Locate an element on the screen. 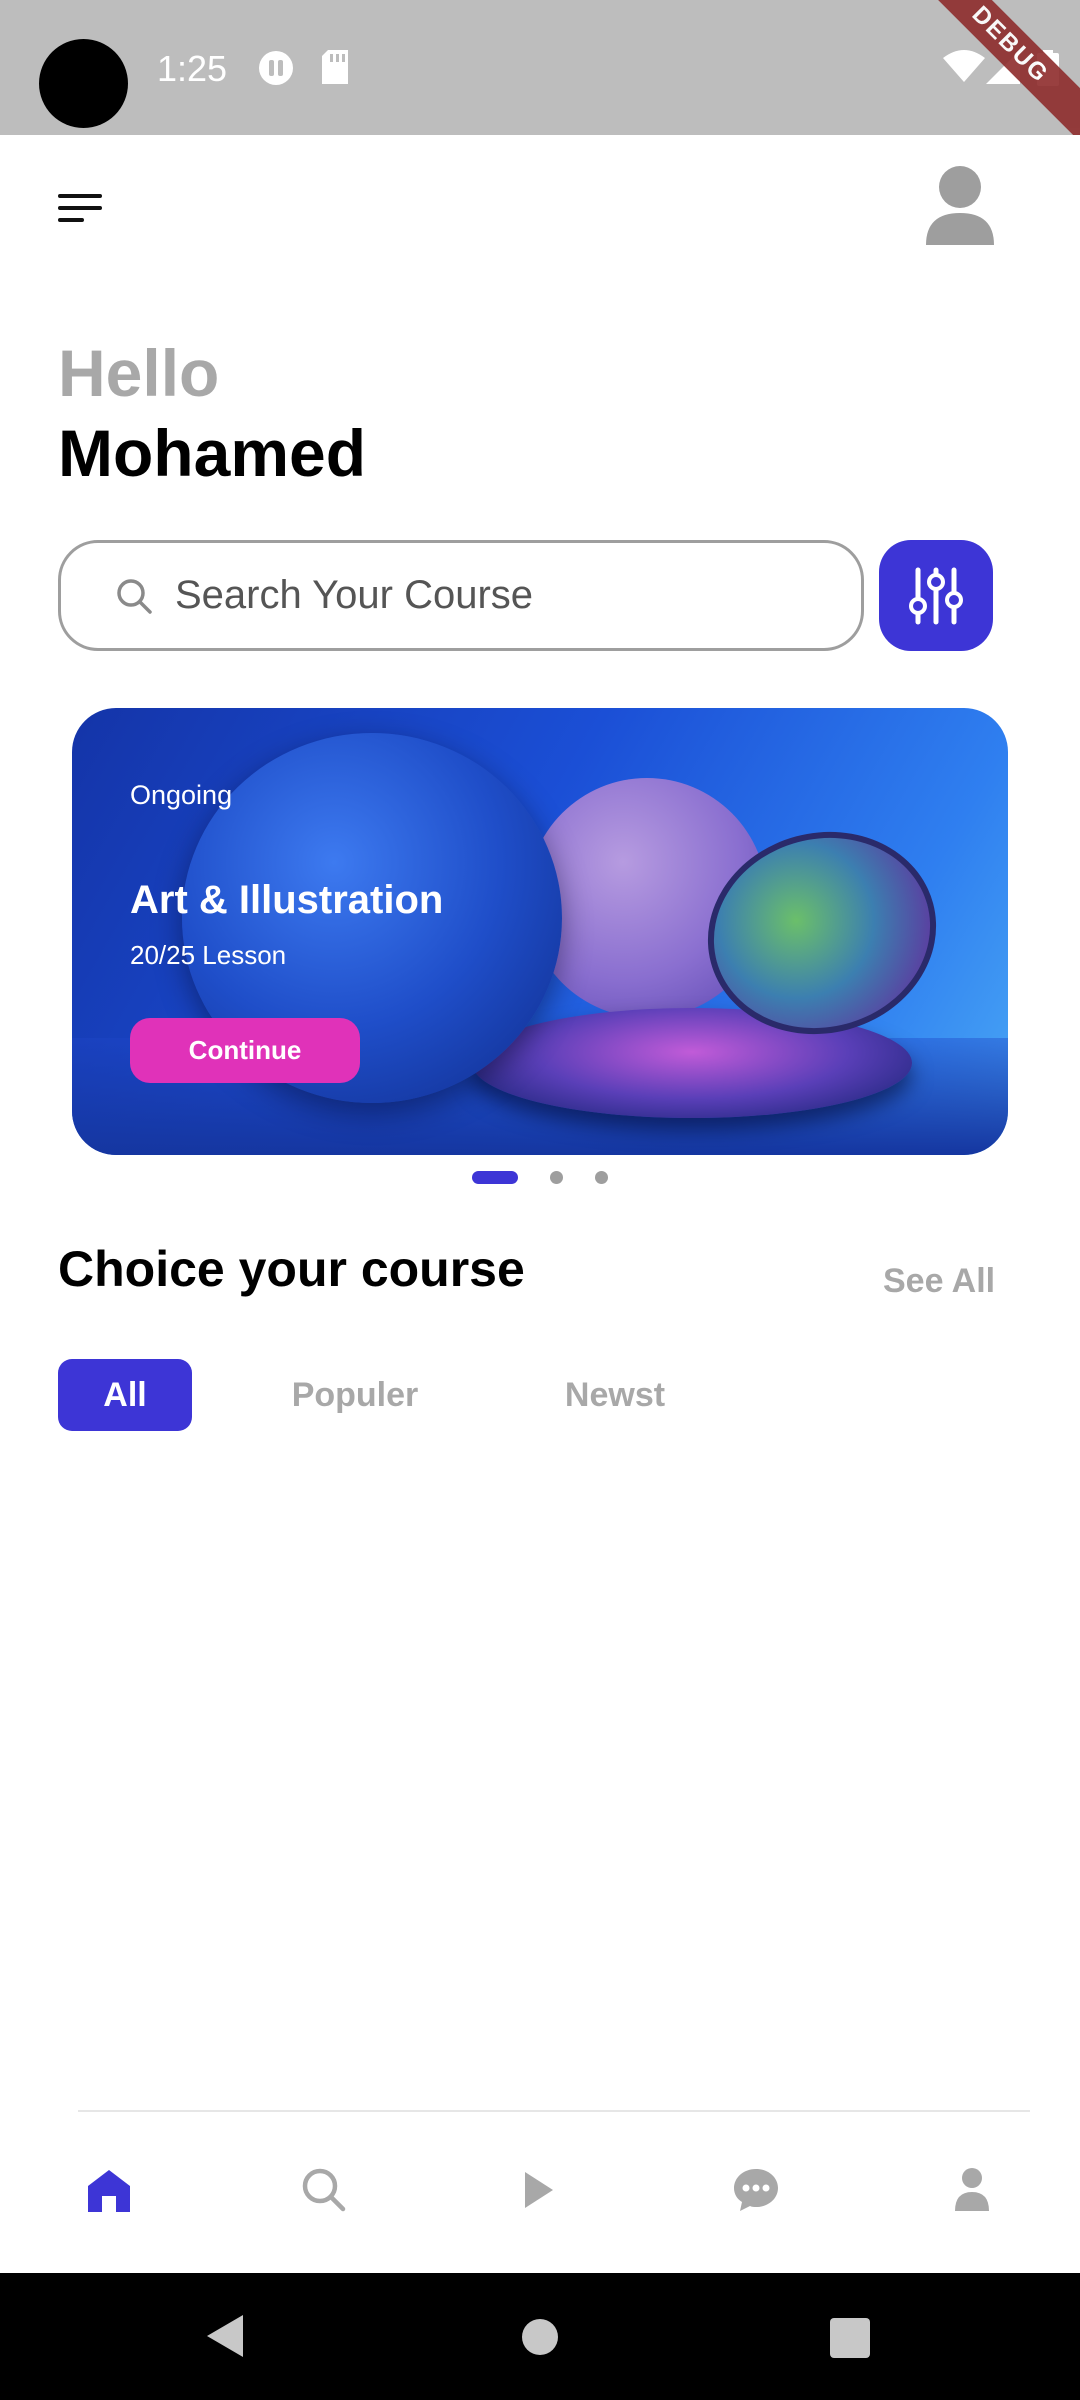 Image resolution: width=1080 pixels, height=2400 pixels. section-title: Choice your course is located at coordinates (291, 1269).